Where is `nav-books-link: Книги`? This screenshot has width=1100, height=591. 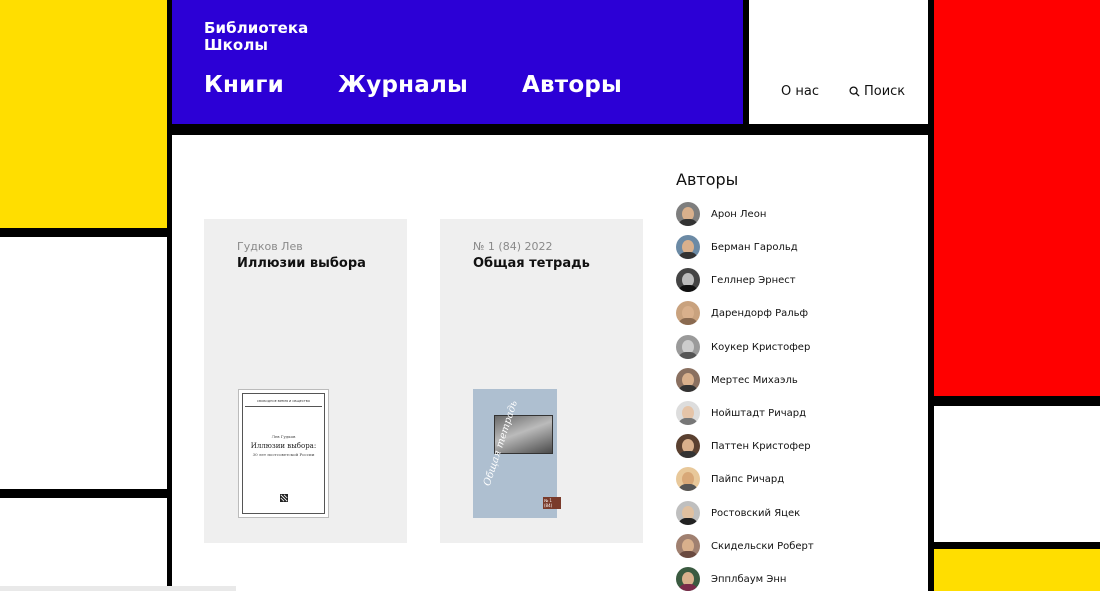 nav-books-link: Книги is located at coordinates (244, 85).